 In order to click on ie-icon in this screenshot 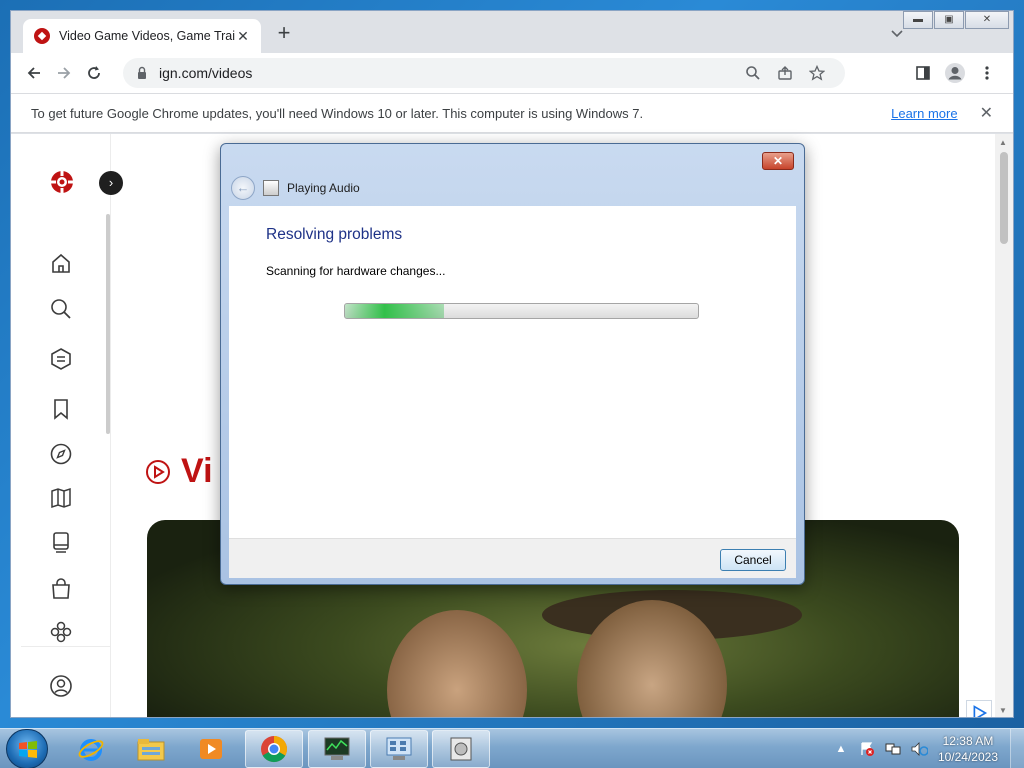, I will do `click(91, 750)`.